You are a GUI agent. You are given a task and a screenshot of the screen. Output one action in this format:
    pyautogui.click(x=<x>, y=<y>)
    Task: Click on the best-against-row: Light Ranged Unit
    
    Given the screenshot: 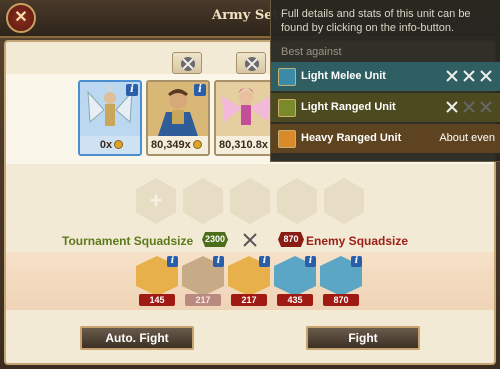 What is the action you would take?
    pyautogui.click(x=385, y=107)
    